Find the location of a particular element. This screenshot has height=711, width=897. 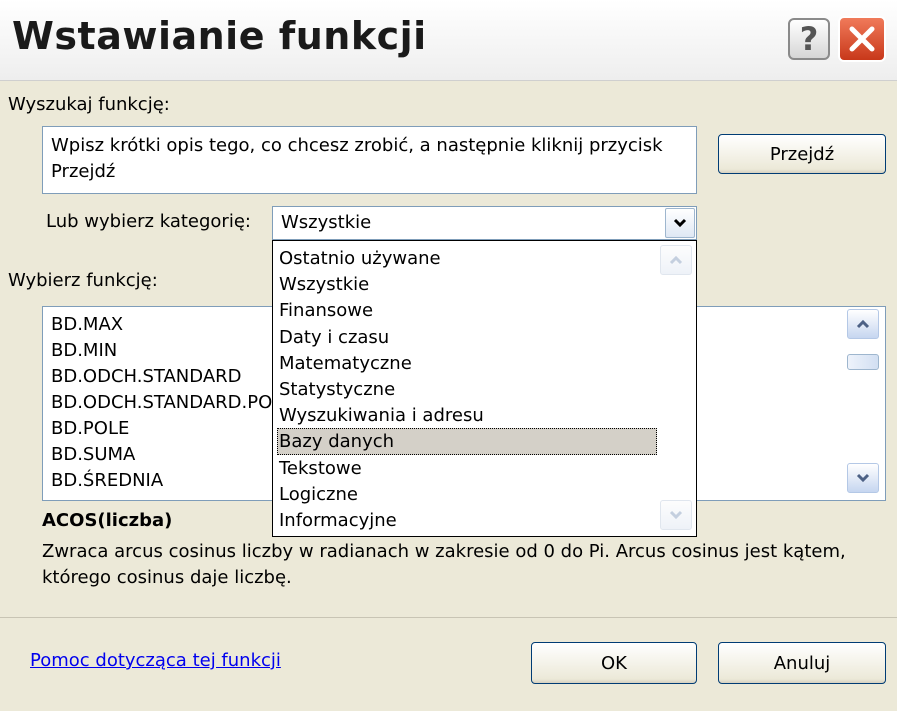

category-dropdown-button is located at coordinates (680, 223).